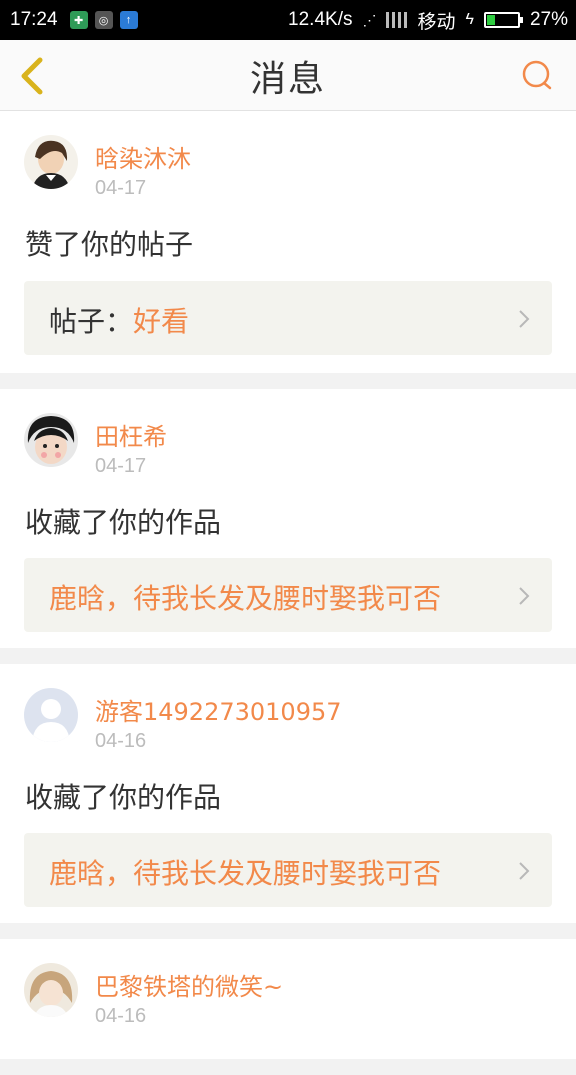 Image resolution: width=576 pixels, height=1075 pixels. Describe the element at coordinates (288, 318) in the screenshot. I see `referenced-post: 帖子：好看` at that location.